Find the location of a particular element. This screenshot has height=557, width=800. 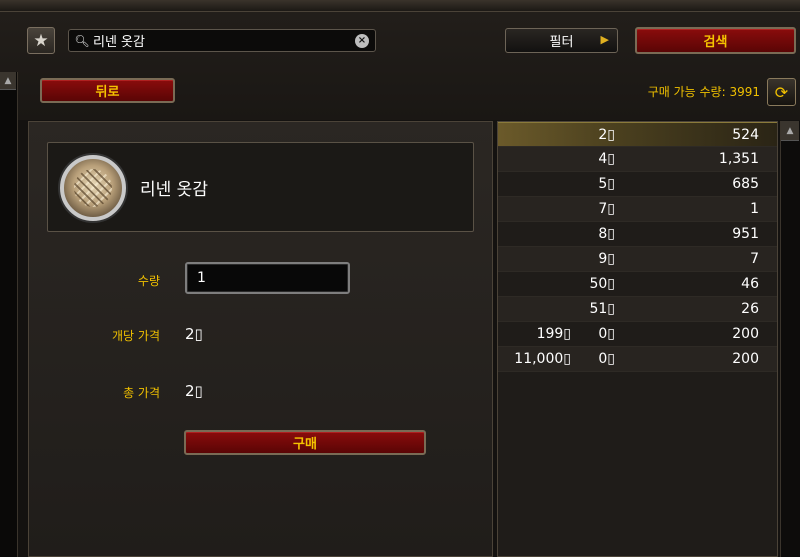

listing-row: 2▯ 524 is located at coordinates (637, 134).